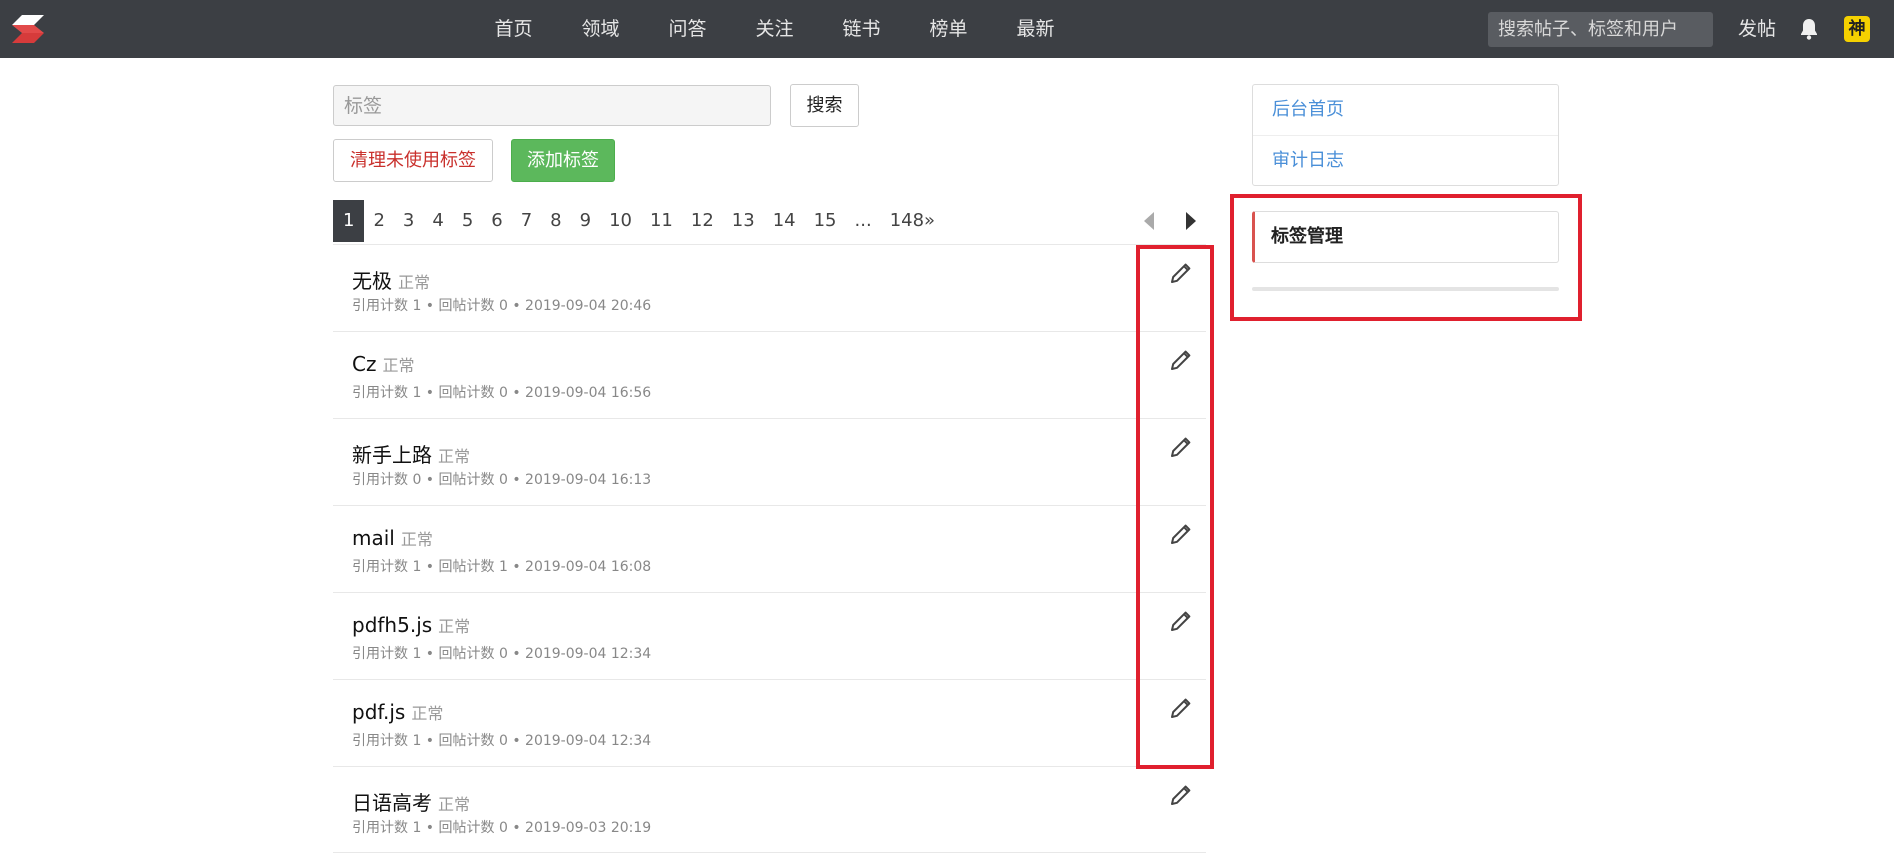  I want to click on nav-item-latest: 最新, so click(1035, 29).